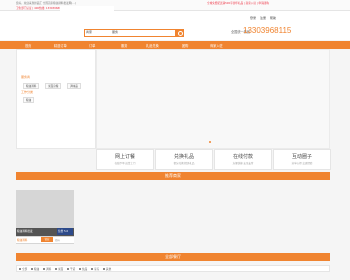 The image size is (350, 280). Describe the element at coordinates (29, 100) in the screenshot. I see `category-item: 粮油` at that location.